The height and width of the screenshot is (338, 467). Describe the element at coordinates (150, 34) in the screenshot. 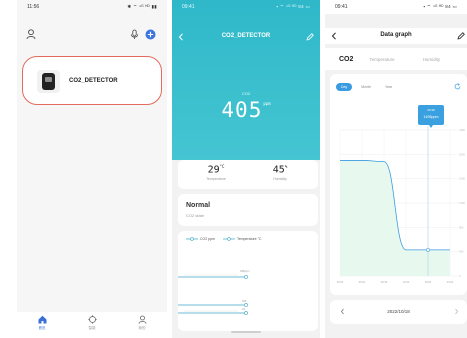

I see `add-device-icon` at that location.